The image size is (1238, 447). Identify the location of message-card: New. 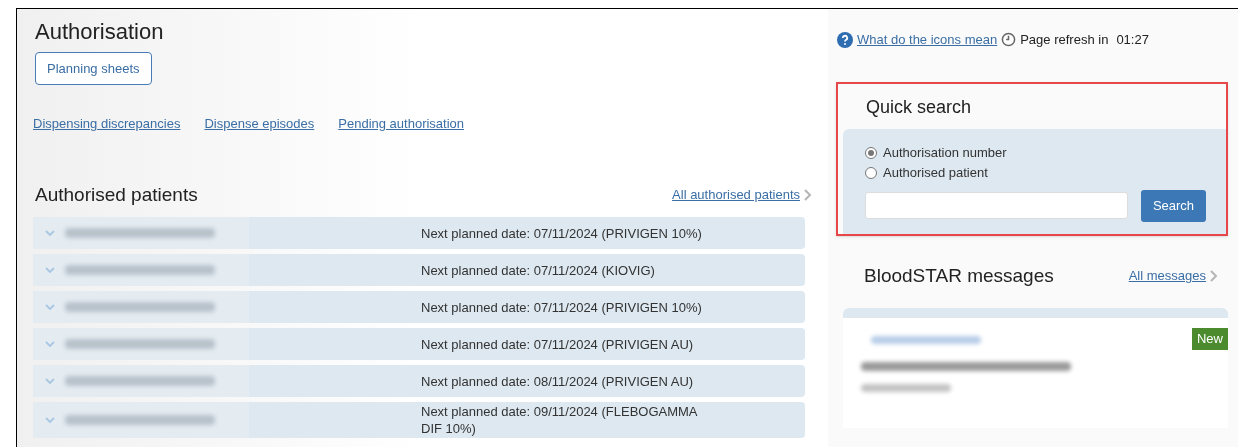
(1035, 368).